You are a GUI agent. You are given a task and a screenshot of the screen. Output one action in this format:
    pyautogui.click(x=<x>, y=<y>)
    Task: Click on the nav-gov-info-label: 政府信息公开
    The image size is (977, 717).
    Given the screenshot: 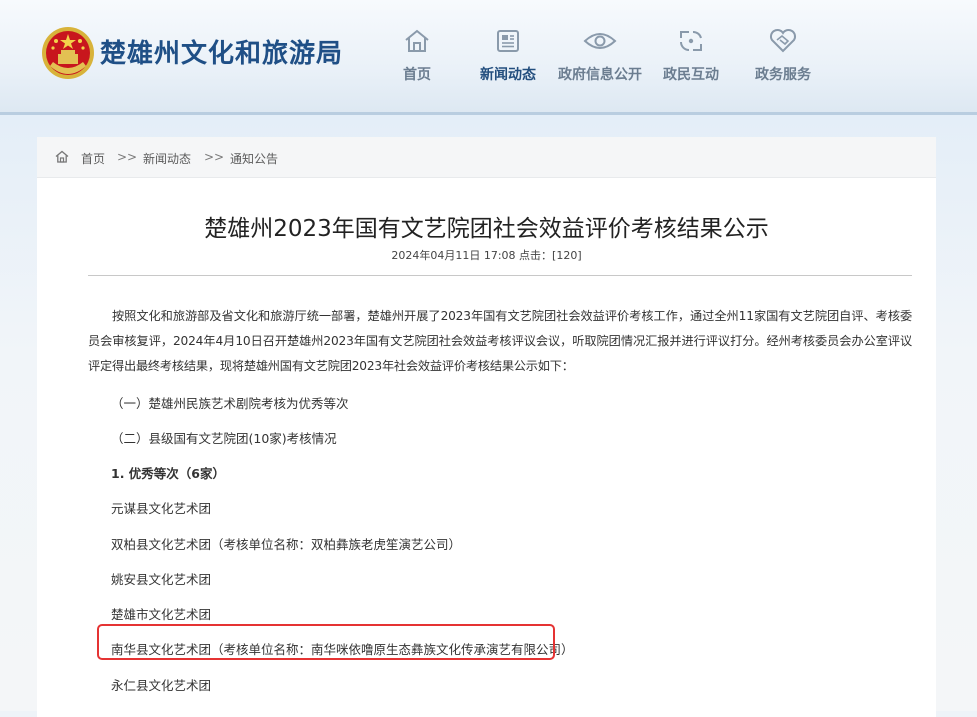 What is the action you would take?
    pyautogui.click(x=600, y=75)
    